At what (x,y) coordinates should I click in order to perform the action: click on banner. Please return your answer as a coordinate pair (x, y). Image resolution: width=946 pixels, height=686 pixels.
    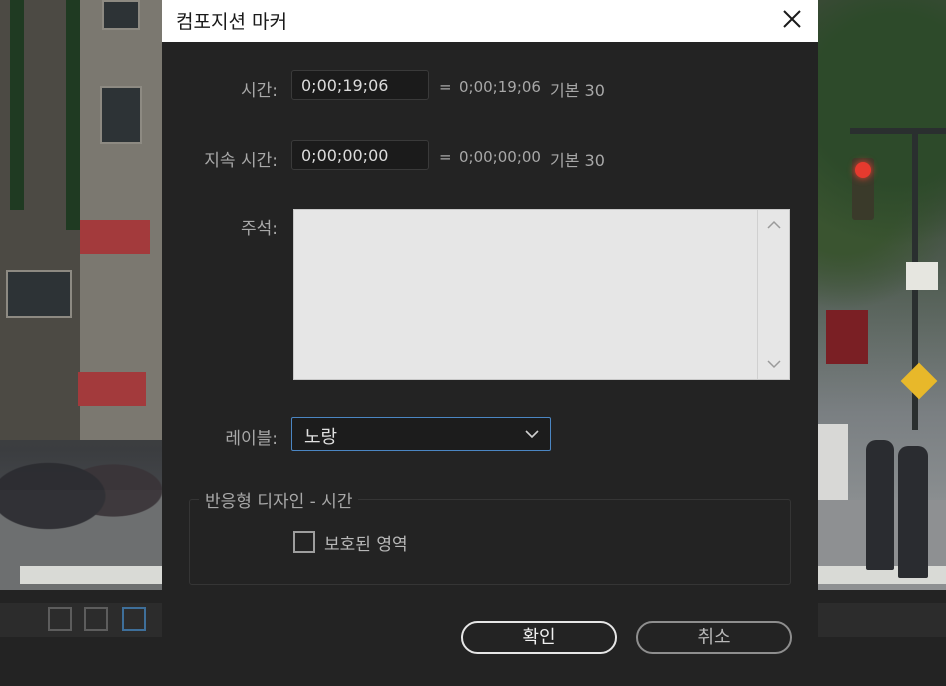
    Looking at the image, I should click on (847, 337).